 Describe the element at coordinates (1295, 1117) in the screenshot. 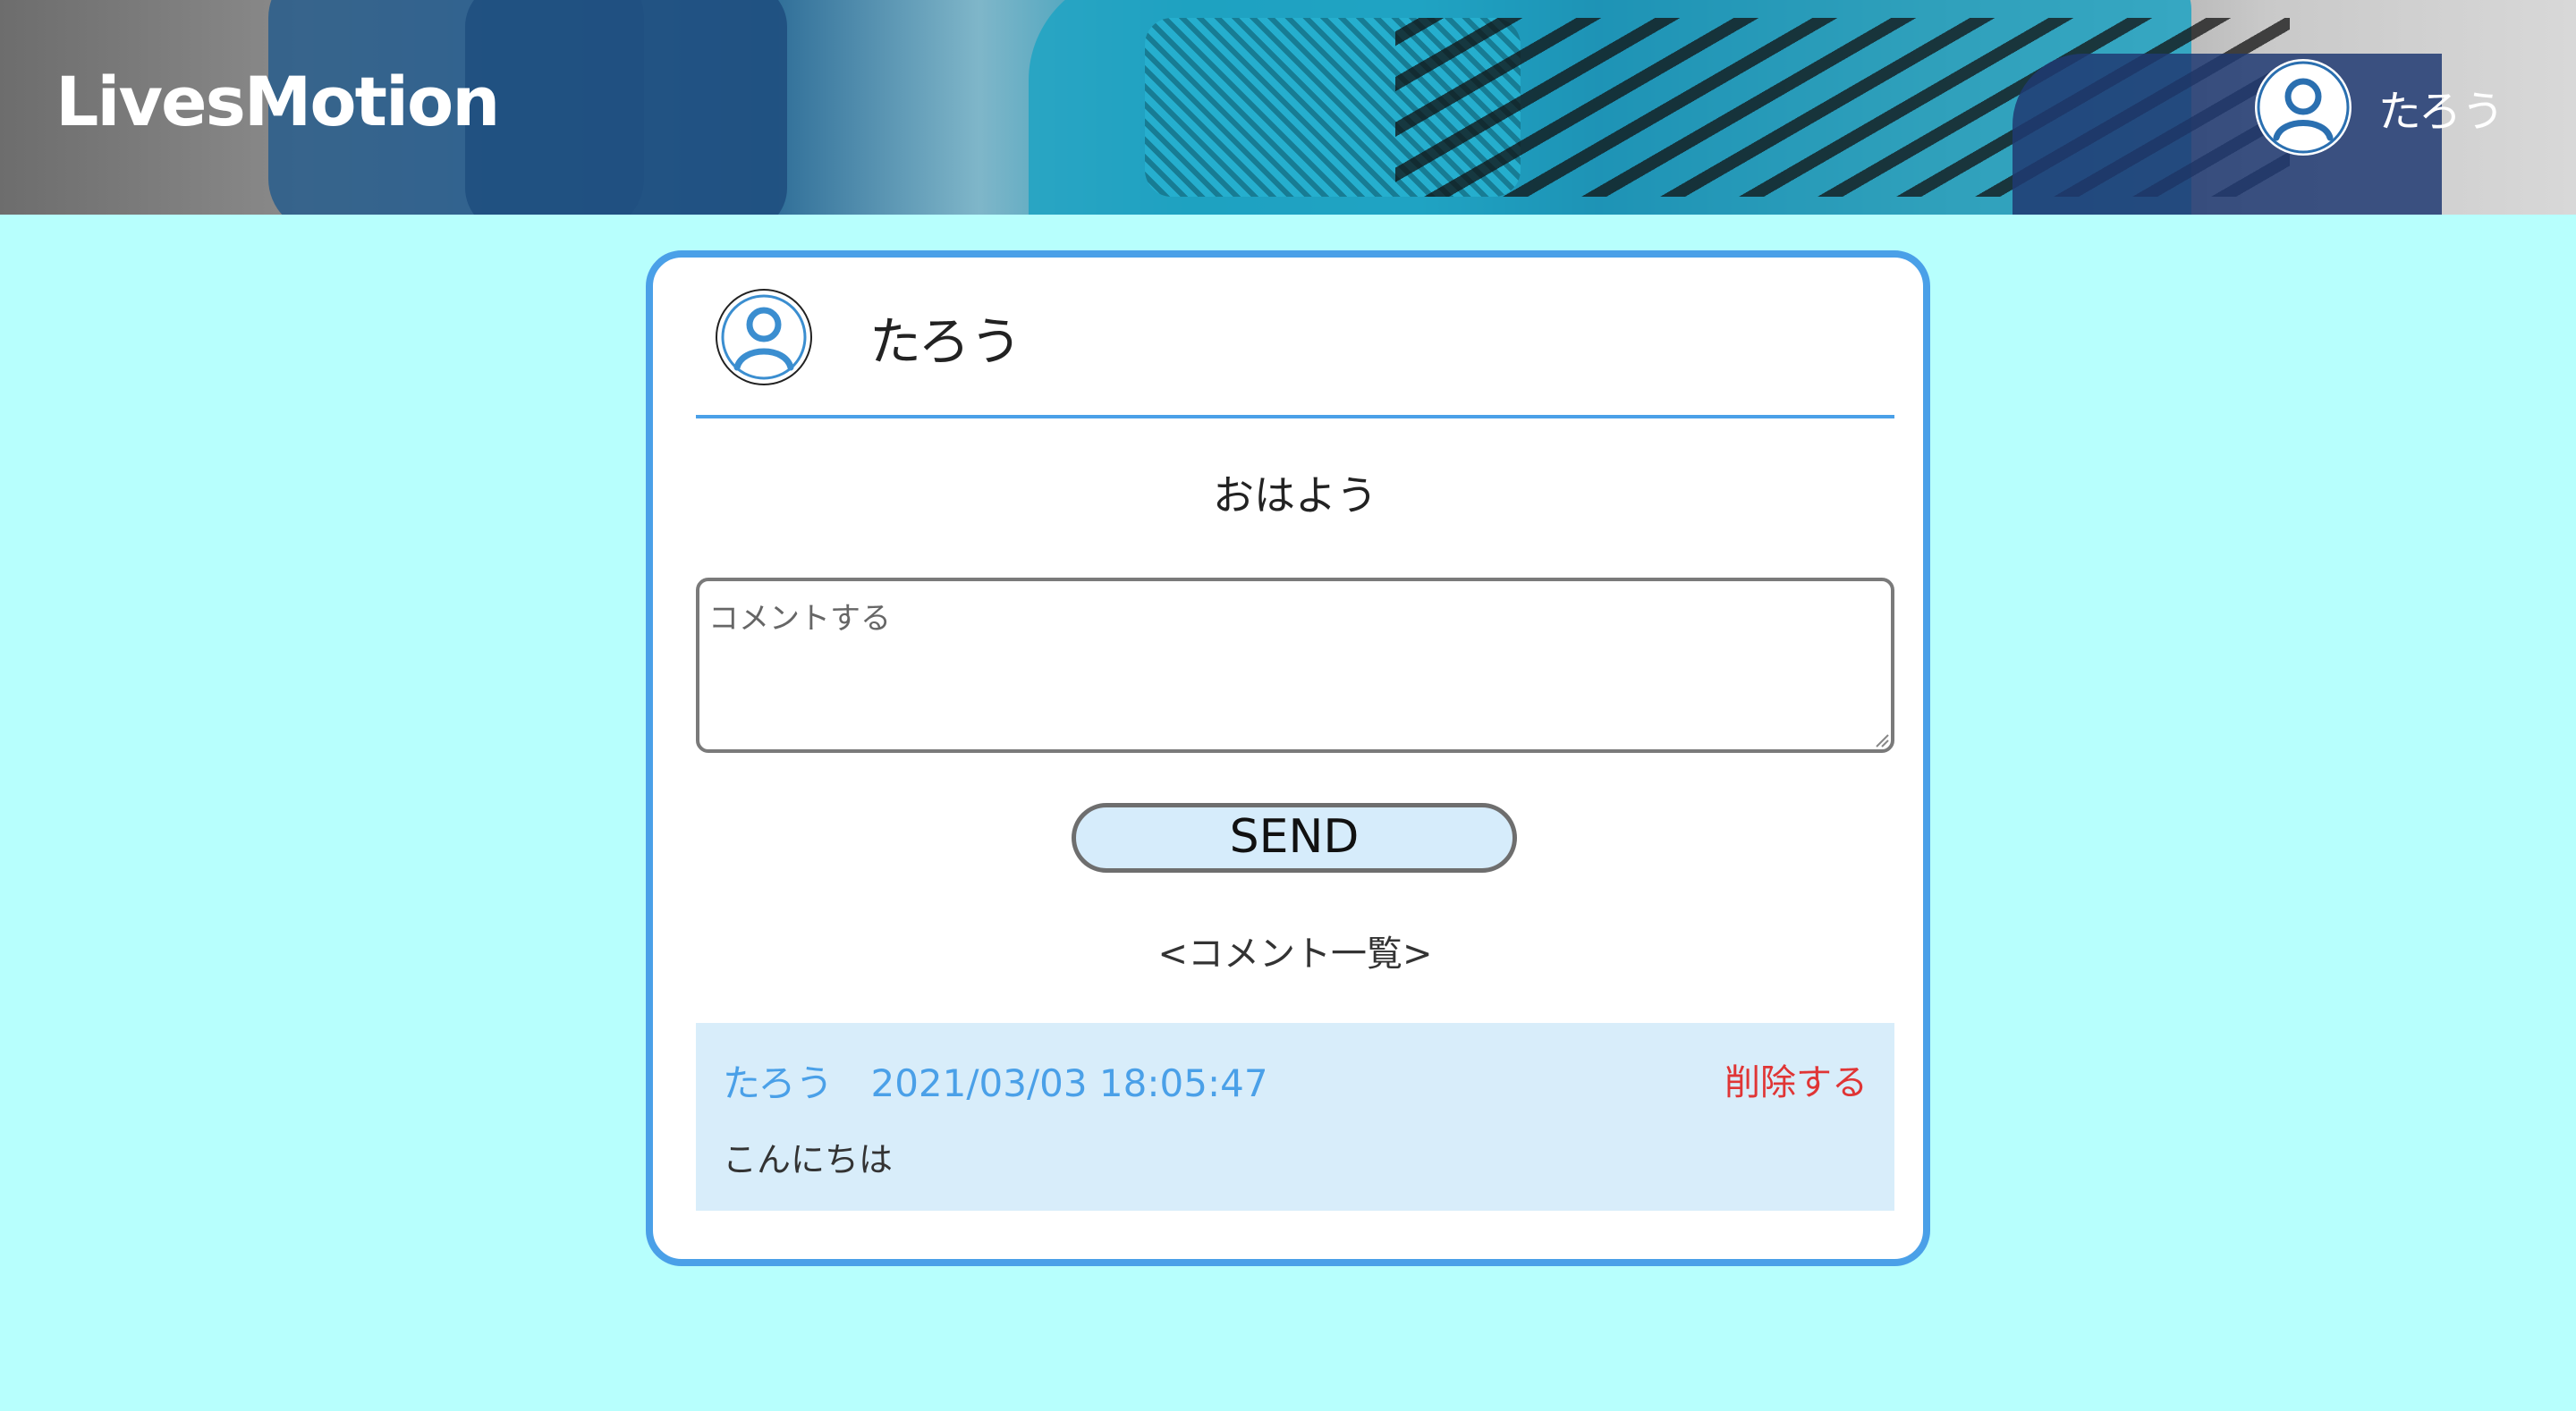

I see `comment-item: たろう 2021/03/03 18:05:47 削除する こんにちは` at that location.